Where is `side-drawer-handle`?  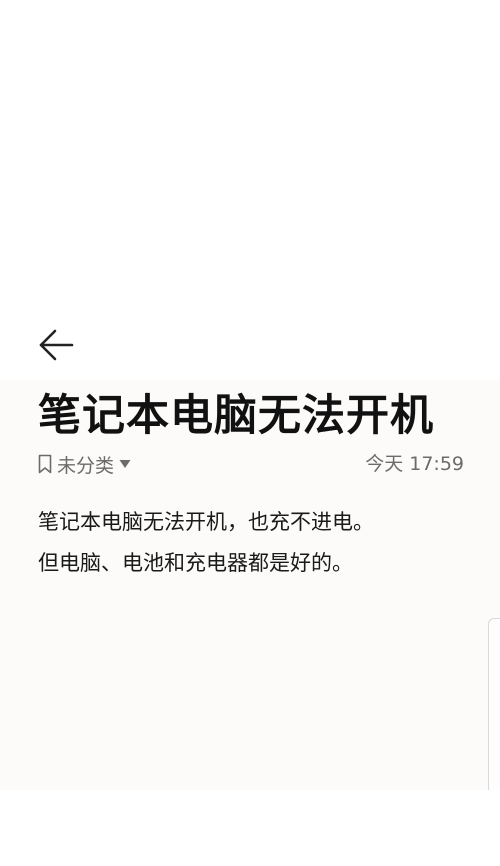 side-drawer-handle is located at coordinates (494, 707).